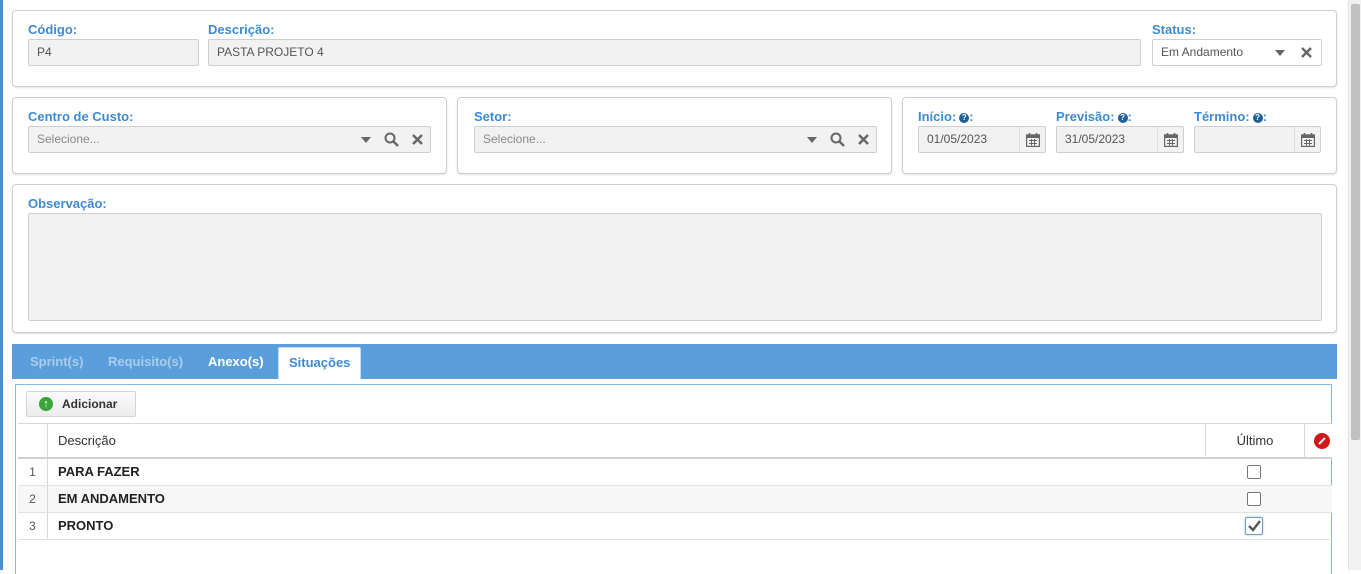 The height and width of the screenshot is (574, 1361). I want to click on row-number: 1, so click(33, 472).